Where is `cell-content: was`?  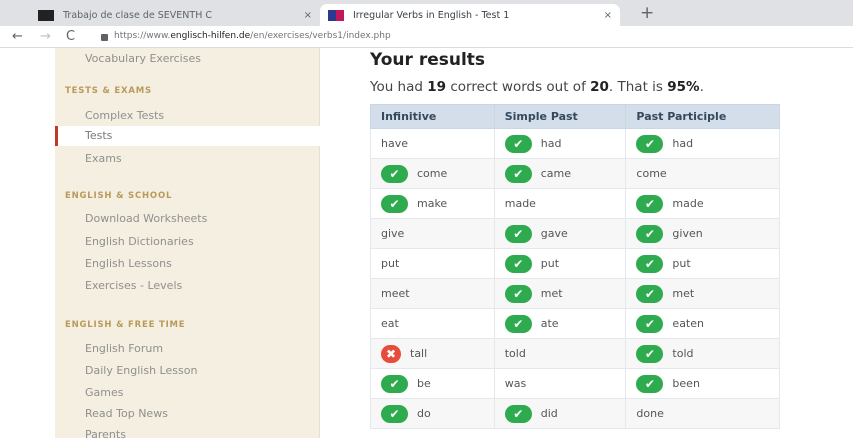 cell-content: was is located at coordinates (560, 383).